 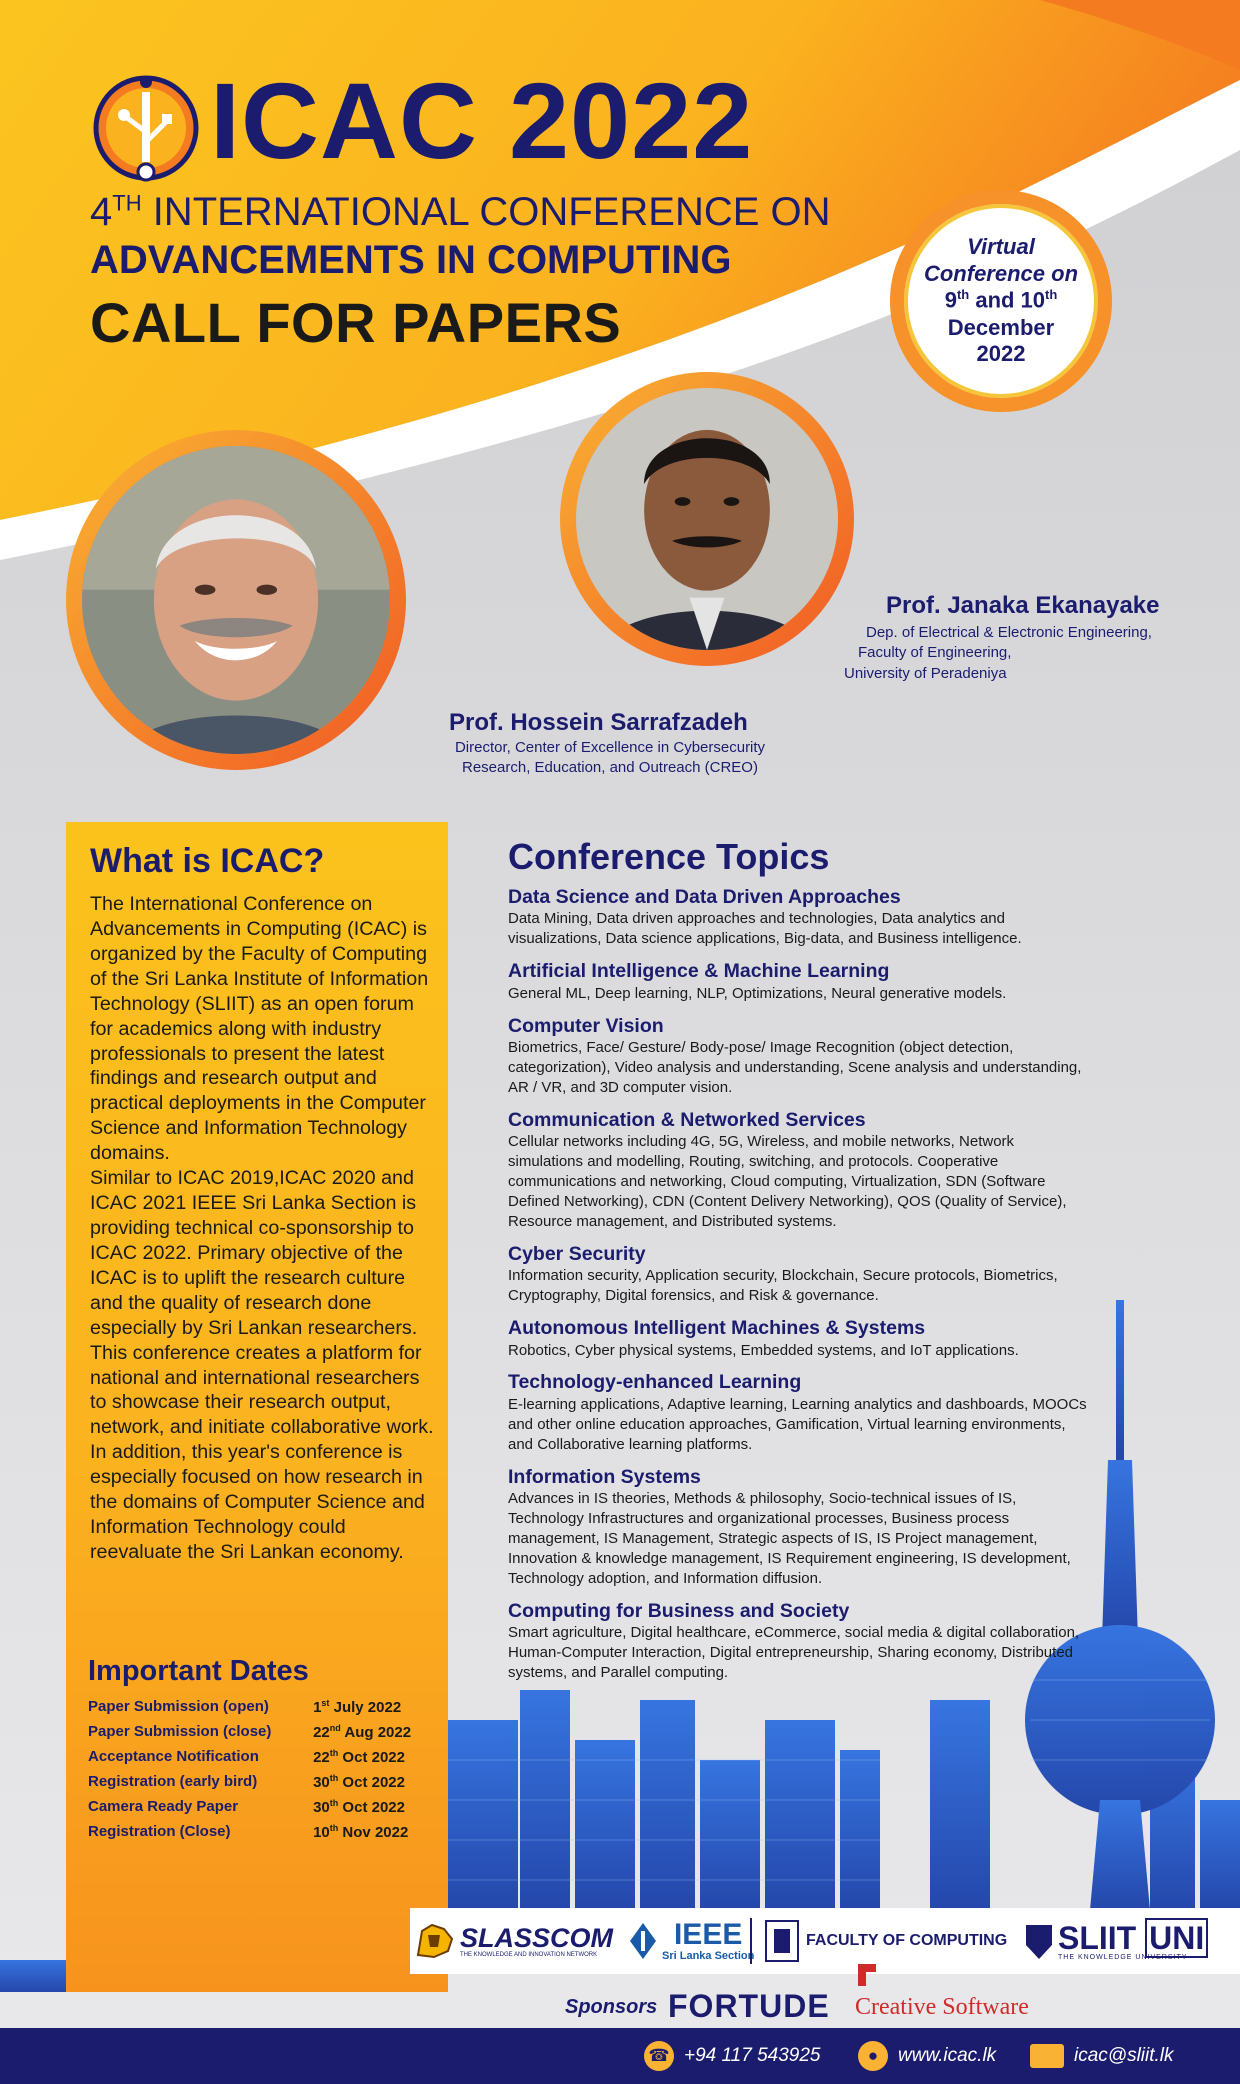 What do you see at coordinates (655, 1382) in the screenshot?
I see `topic-heading: Technology-enhanced Learning` at bounding box center [655, 1382].